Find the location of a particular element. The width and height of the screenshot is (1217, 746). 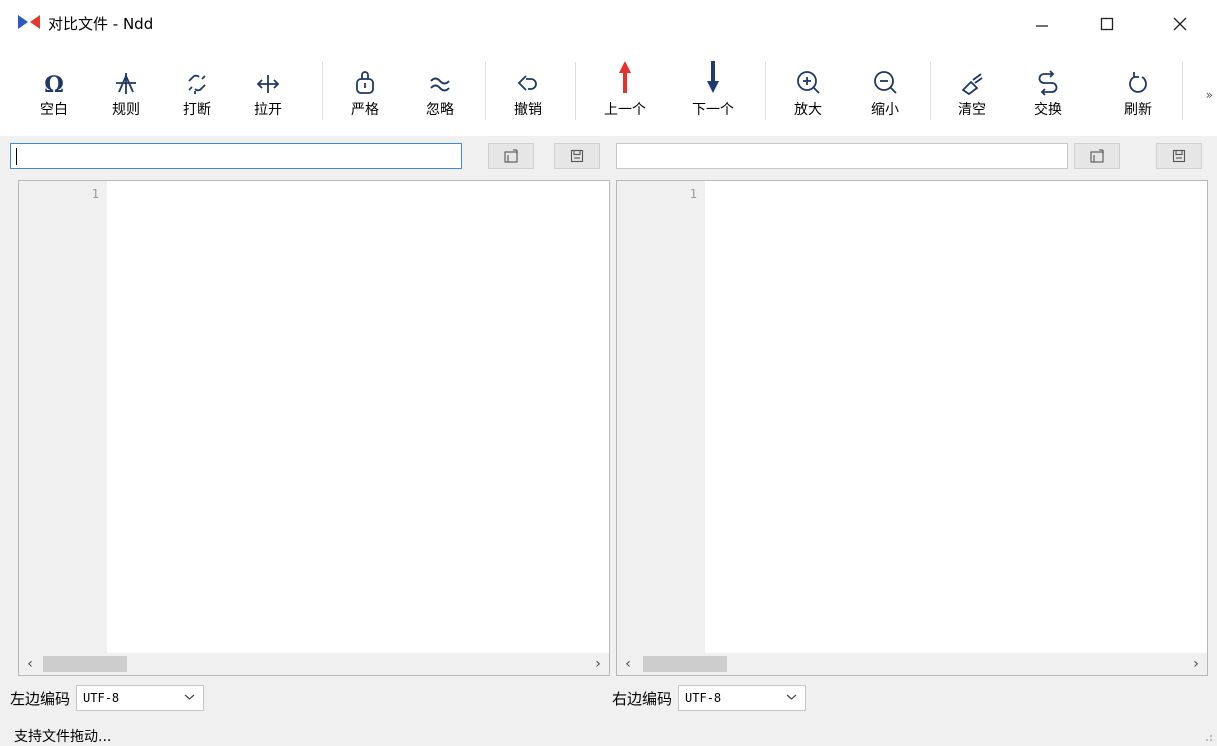

break-button: 打断 is located at coordinates (197, 93).